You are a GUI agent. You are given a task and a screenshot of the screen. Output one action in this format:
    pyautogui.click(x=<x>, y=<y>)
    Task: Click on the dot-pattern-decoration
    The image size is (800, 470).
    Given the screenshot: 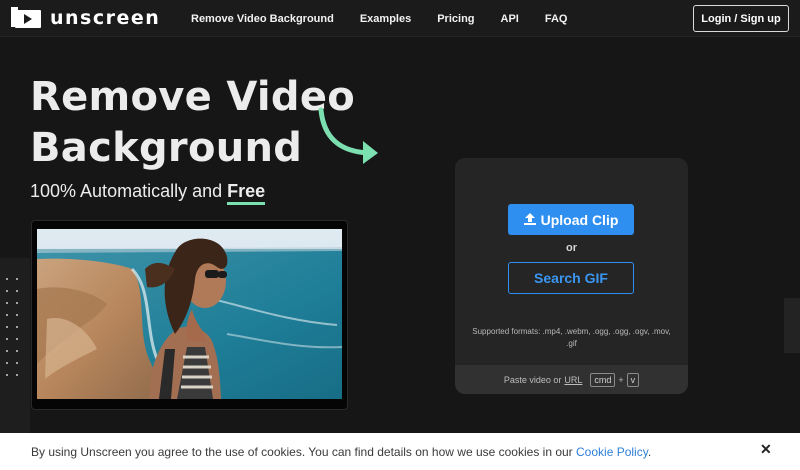 What is the action you would take?
    pyautogui.click(x=15, y=348)
    